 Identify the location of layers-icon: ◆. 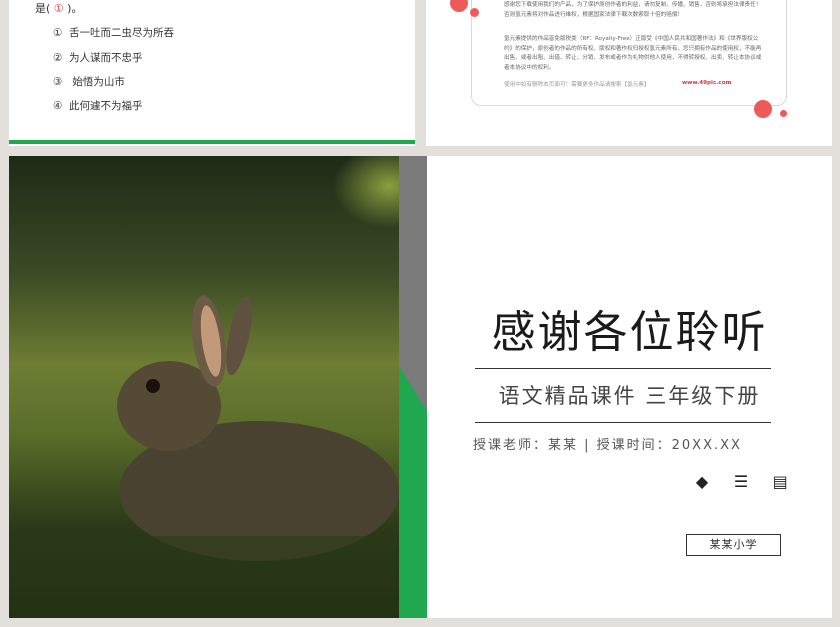
(702, 481).